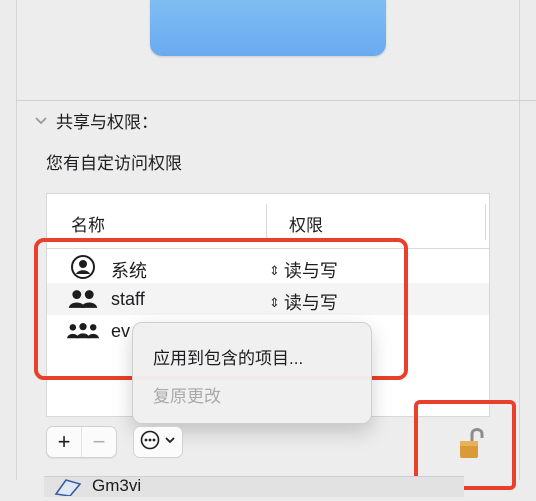 Image resolution: width=536 pixels, height=501 pixels. What do you see at coordinates (107, 122) in the screenshot?
I see `section-title: 共享与权限：` at bounding box center [107, 122].